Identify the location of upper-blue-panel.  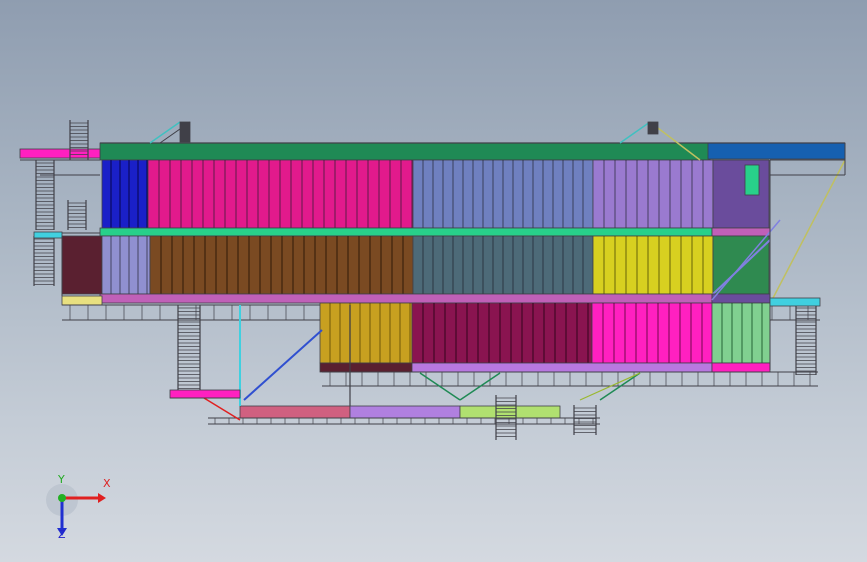
(125, 194).